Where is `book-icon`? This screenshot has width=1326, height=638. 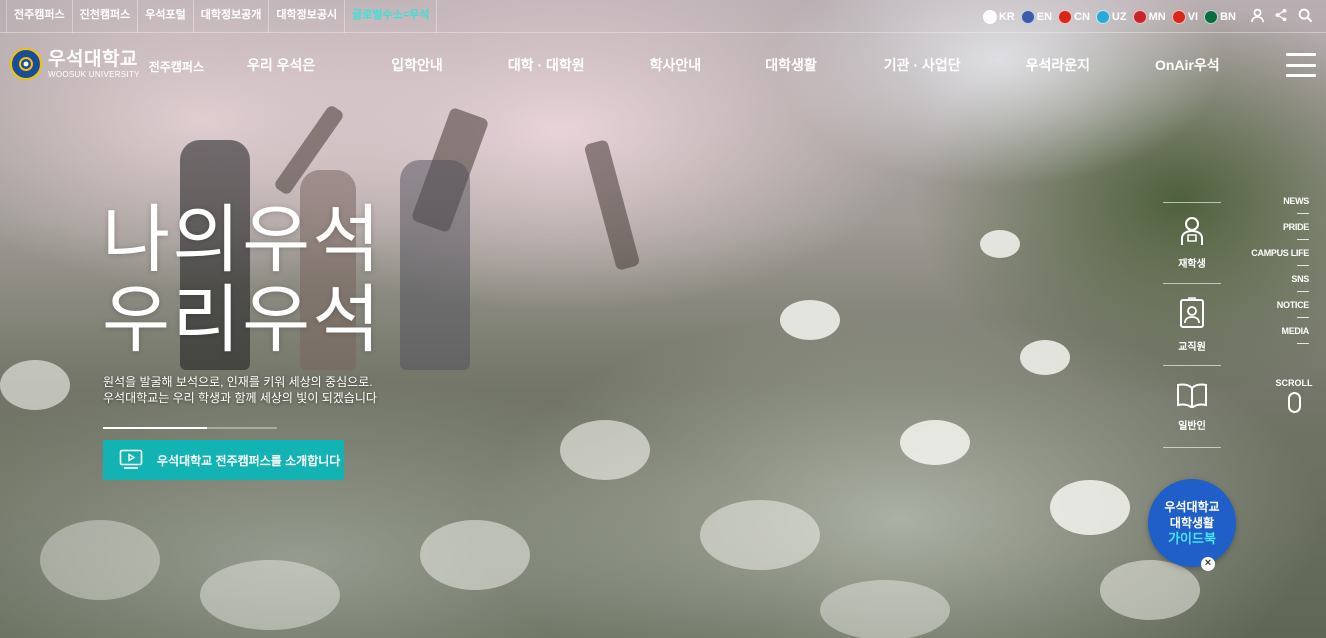
book-icon is located at coordinates (1192, 396).